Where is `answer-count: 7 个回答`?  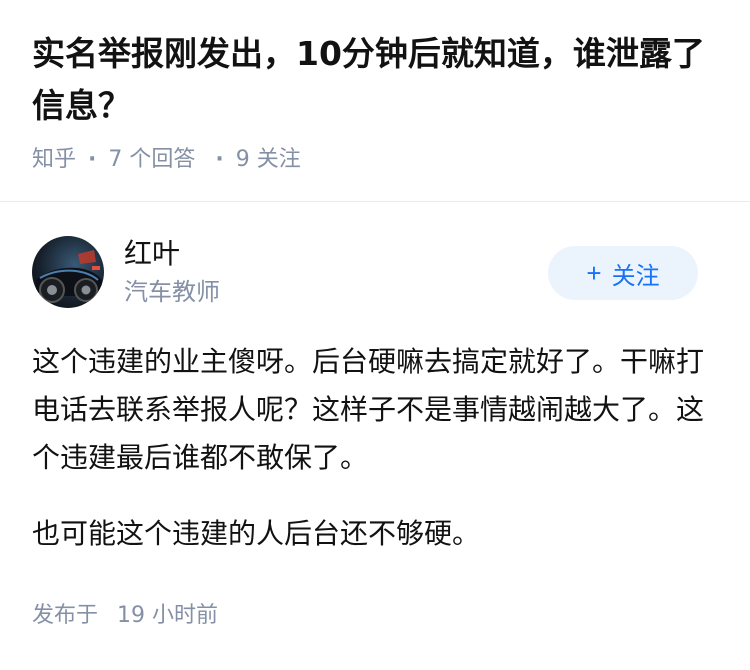 answer-count: 7 个回答 is located at coordinates (151, 160).